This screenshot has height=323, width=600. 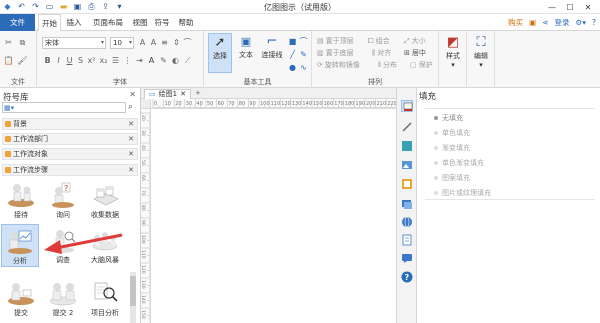 I want to click on category-workflow-objects: 工作流对象 ✕, so click(x=70, y=154).